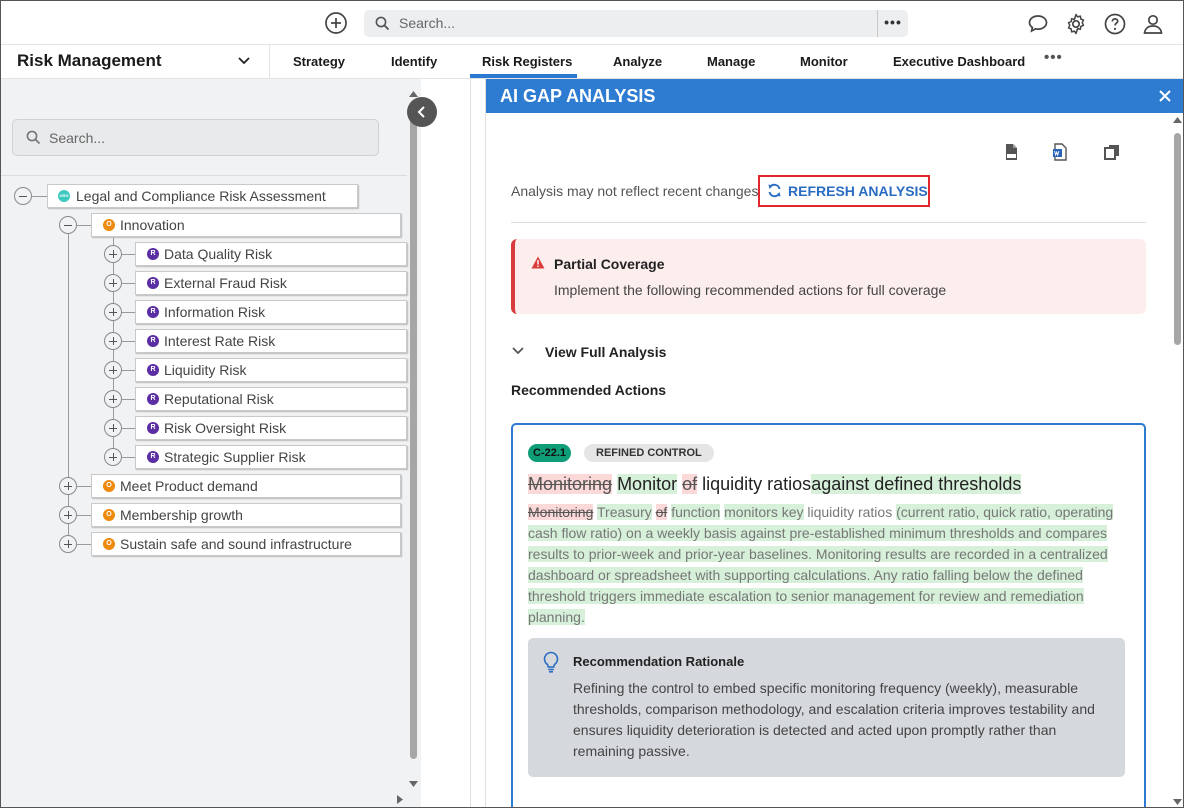 The width and height of the screenshot is (1184, 808). Describe the element at coordinates (400, 799) in the screenshot. I see `scroll-right-arrow-icon` at that location.